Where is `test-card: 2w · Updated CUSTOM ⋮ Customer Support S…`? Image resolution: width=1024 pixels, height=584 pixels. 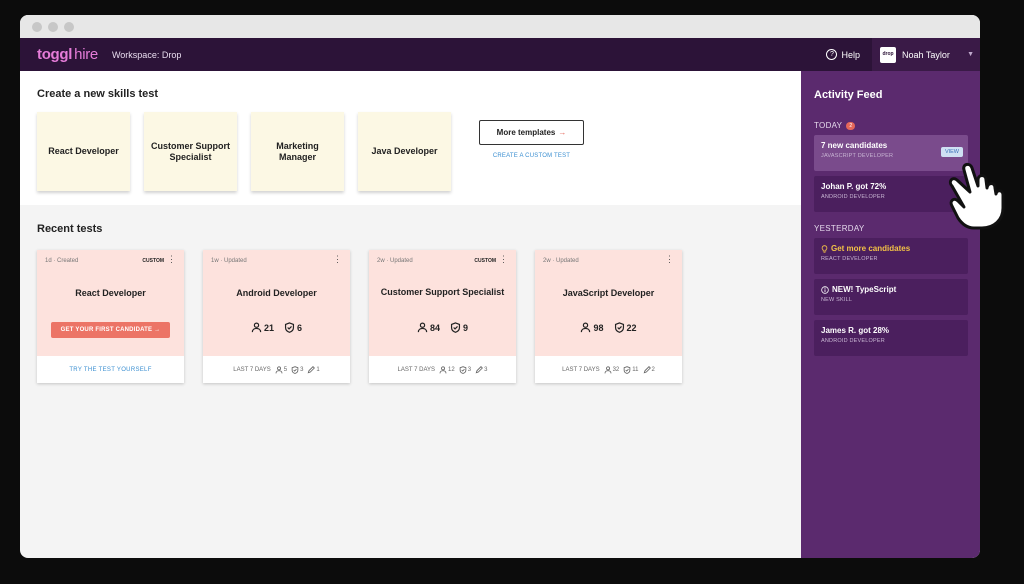
test-card: 2w · Updated CUSTOM ⋮ Customer Support S… is located at coordinates (442, 316).